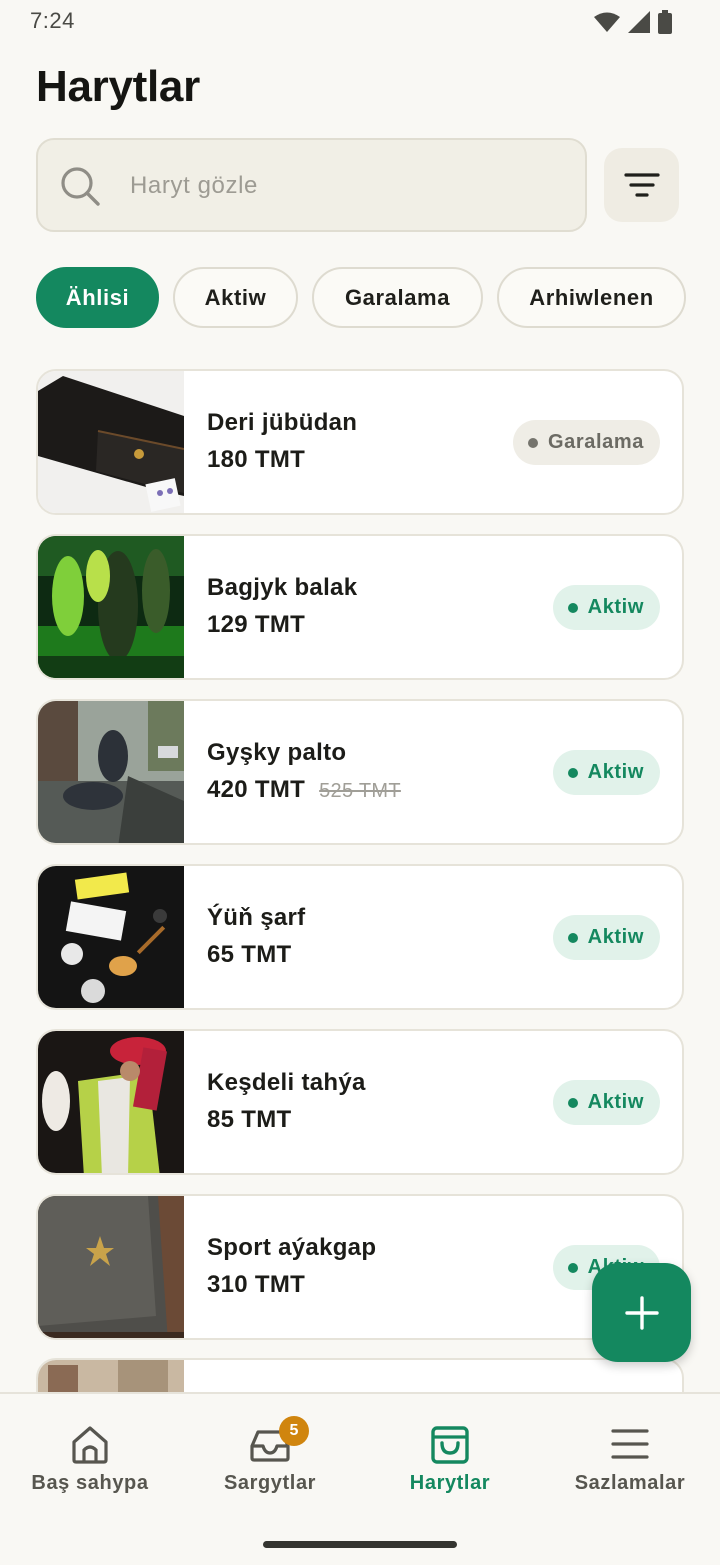 The height and width of the screenshot is (1565, 720). What do you see at coordinates (282, 587) in the screenshot?
I see `product-name: Bagjyk balak` at bounding box center [282, 587].